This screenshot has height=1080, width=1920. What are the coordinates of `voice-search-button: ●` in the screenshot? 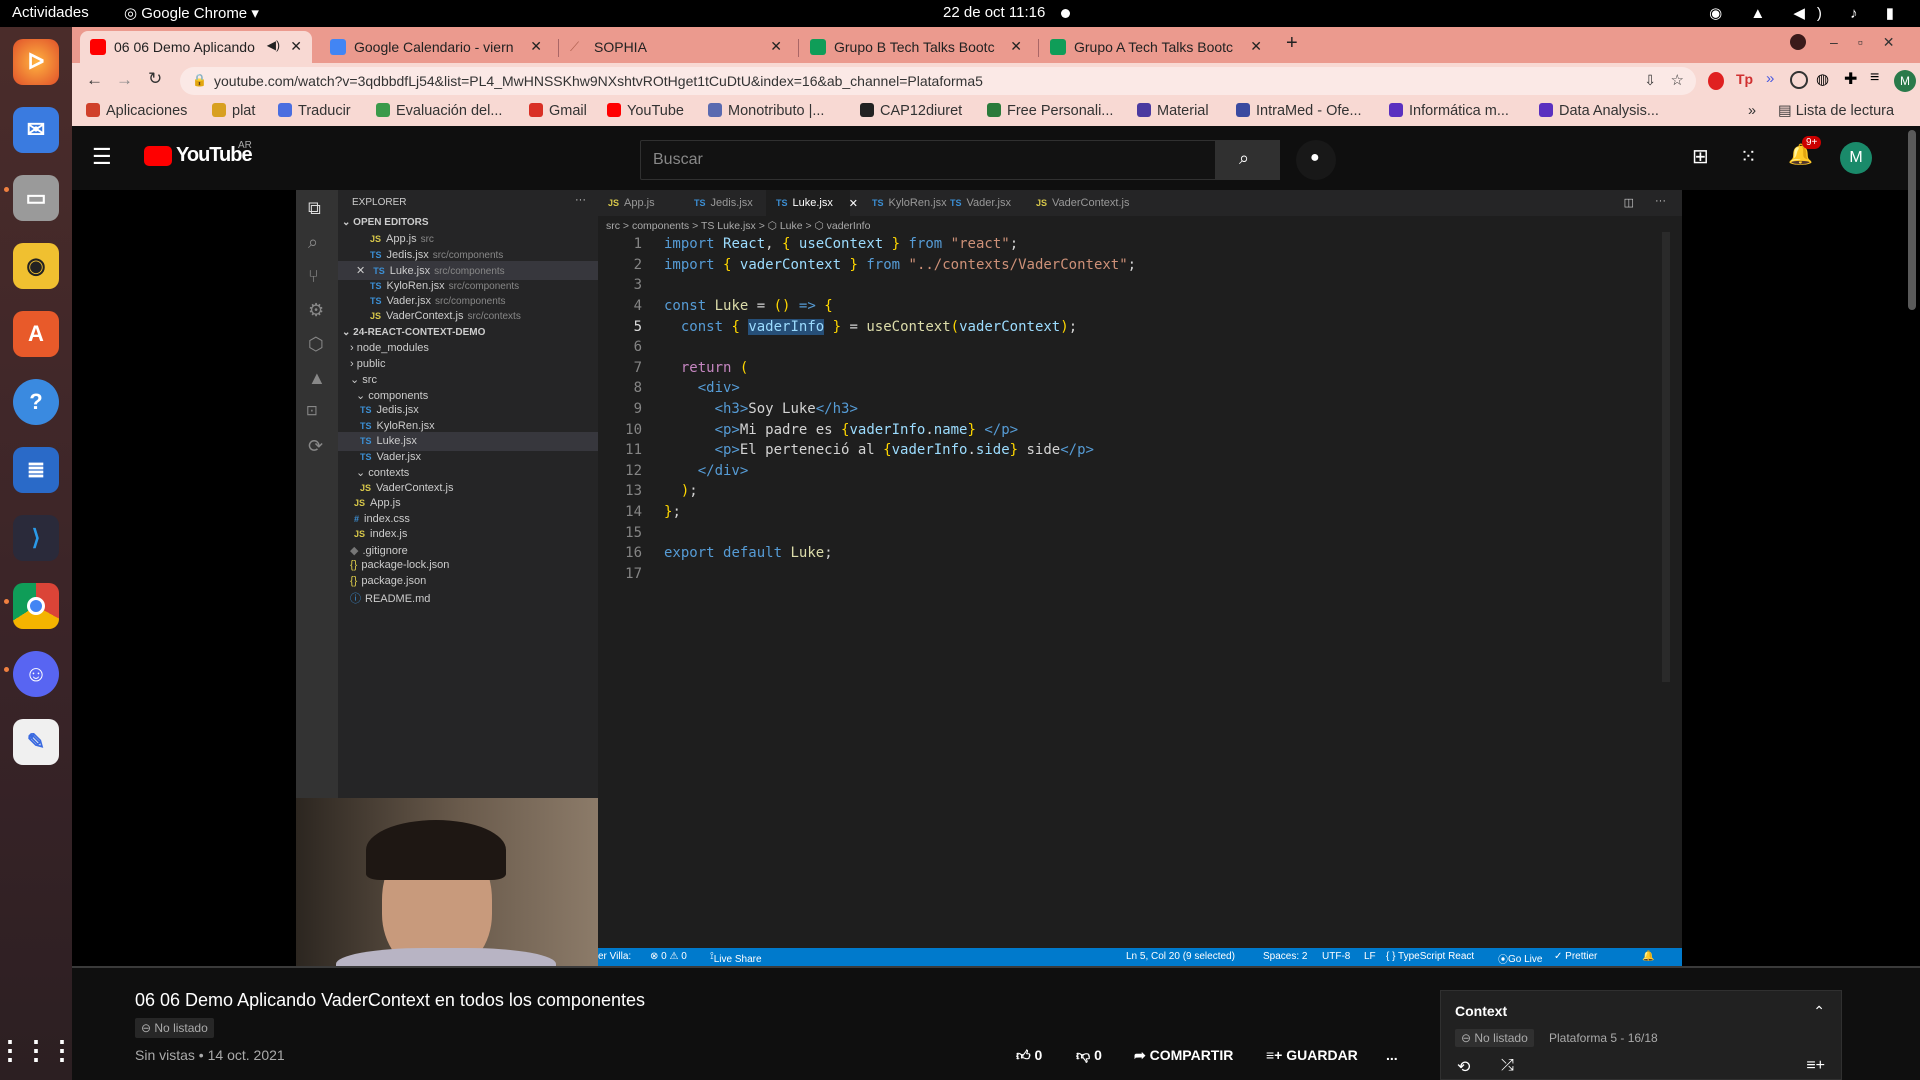 It's located at (1316, 160).